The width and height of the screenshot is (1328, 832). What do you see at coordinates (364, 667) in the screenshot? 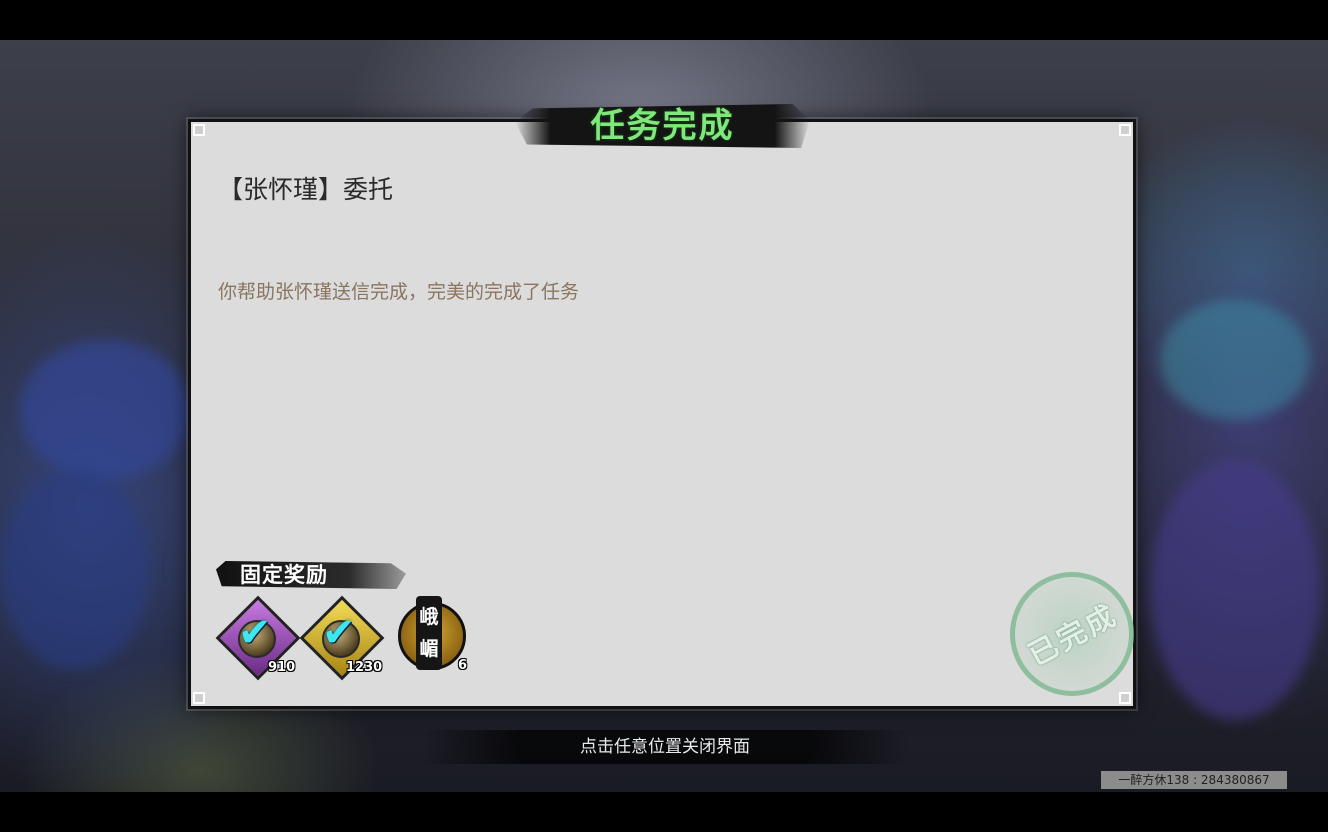
I see `reward-count: 1230` at bounding box center [364, 667].